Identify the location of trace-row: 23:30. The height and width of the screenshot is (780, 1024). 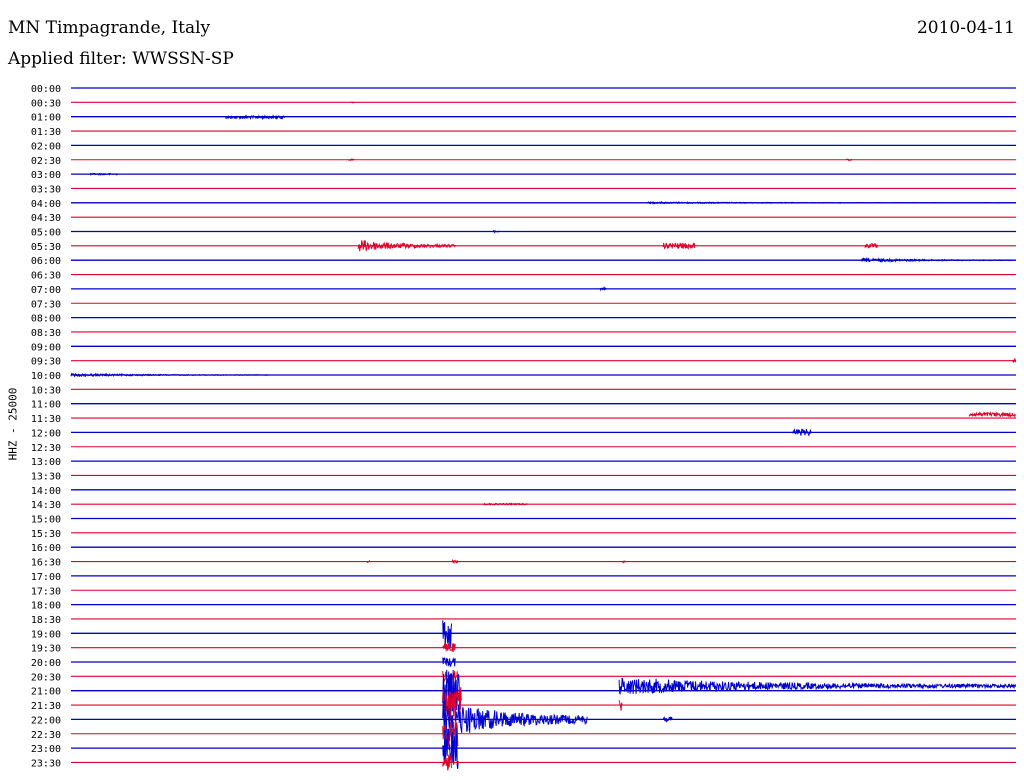
(523, 762).